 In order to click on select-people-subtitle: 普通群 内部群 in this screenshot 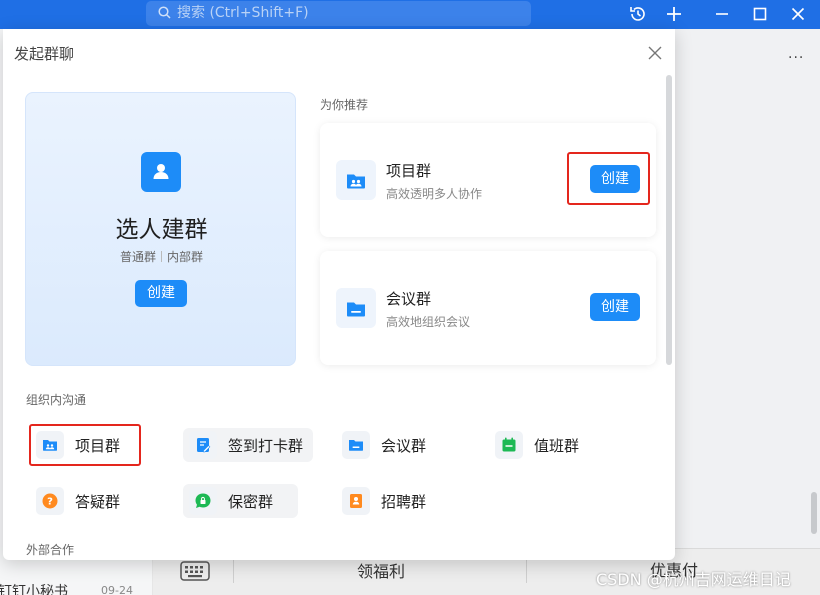, I will do `click(161, 256)`.